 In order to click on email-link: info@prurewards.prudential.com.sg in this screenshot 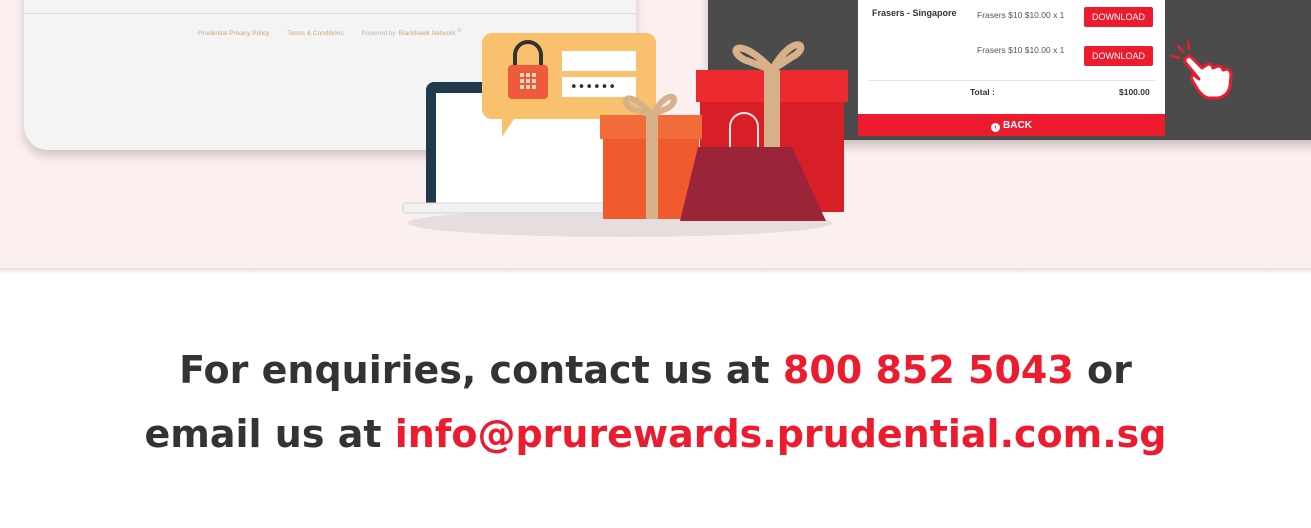, I will do `click(781, 434)`.